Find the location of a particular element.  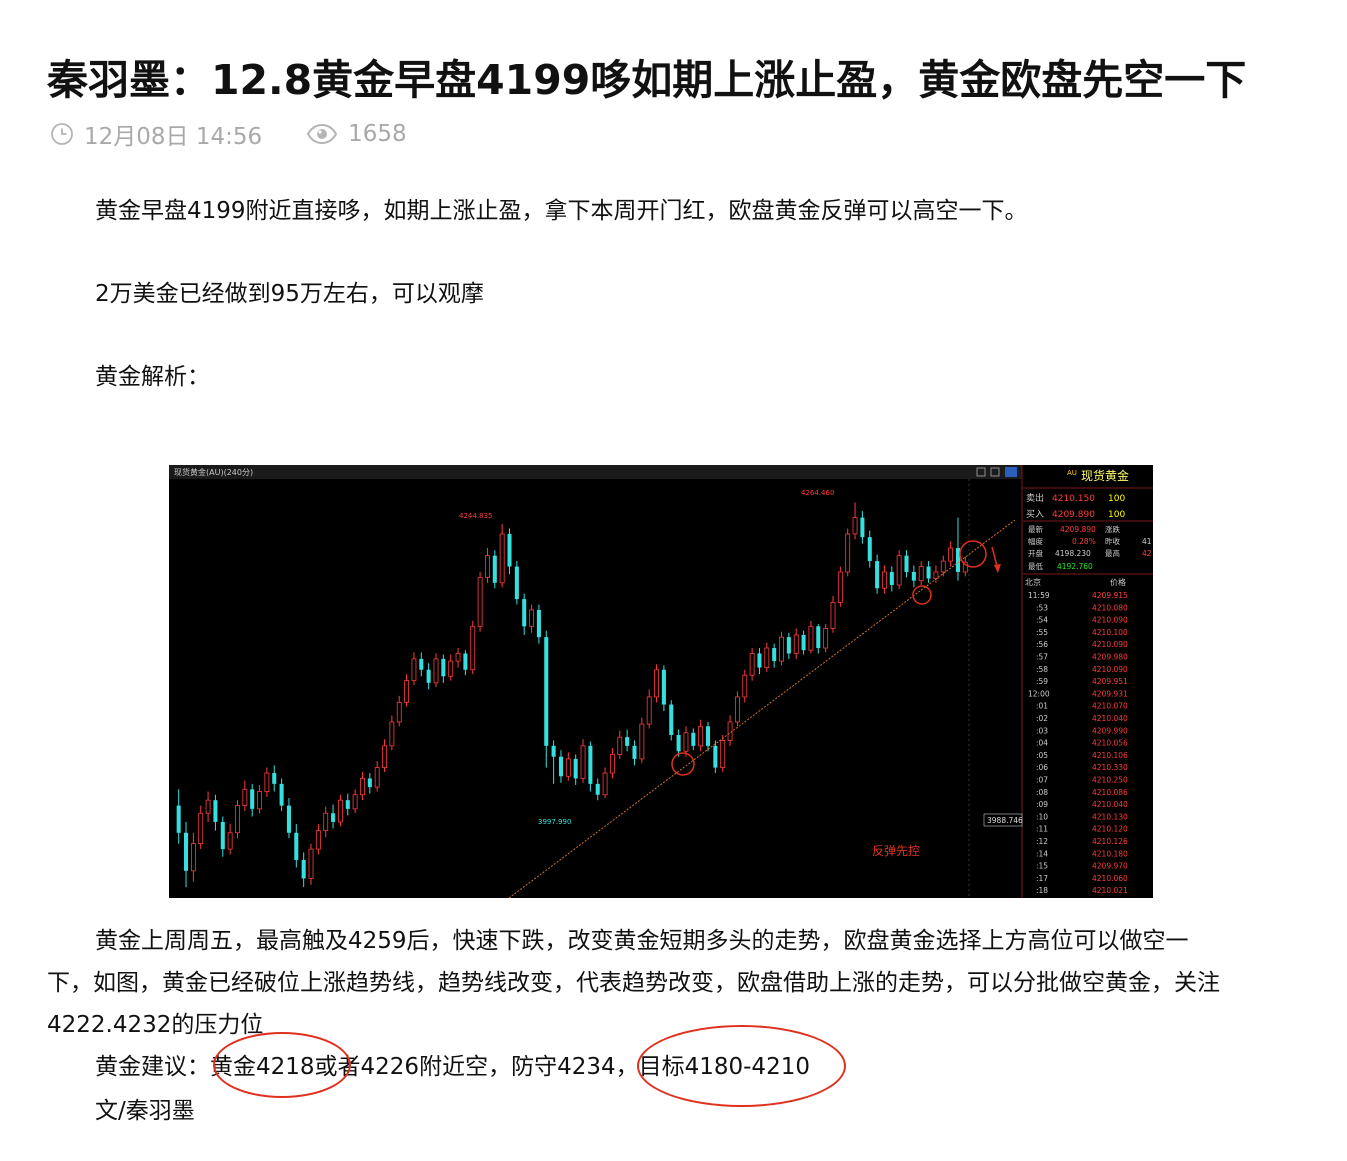

tick-time: :11 is located at coordinates (1042, 829).